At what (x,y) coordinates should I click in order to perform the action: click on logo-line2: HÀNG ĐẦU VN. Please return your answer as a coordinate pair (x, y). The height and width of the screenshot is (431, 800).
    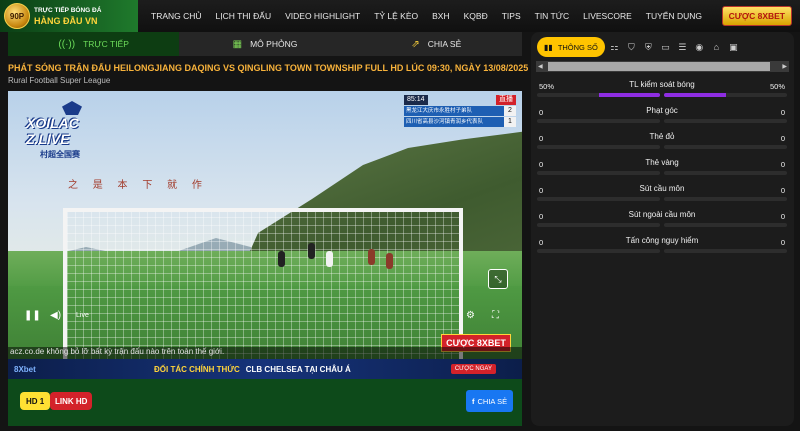
    Looking at the image, I should click on (66, 21).